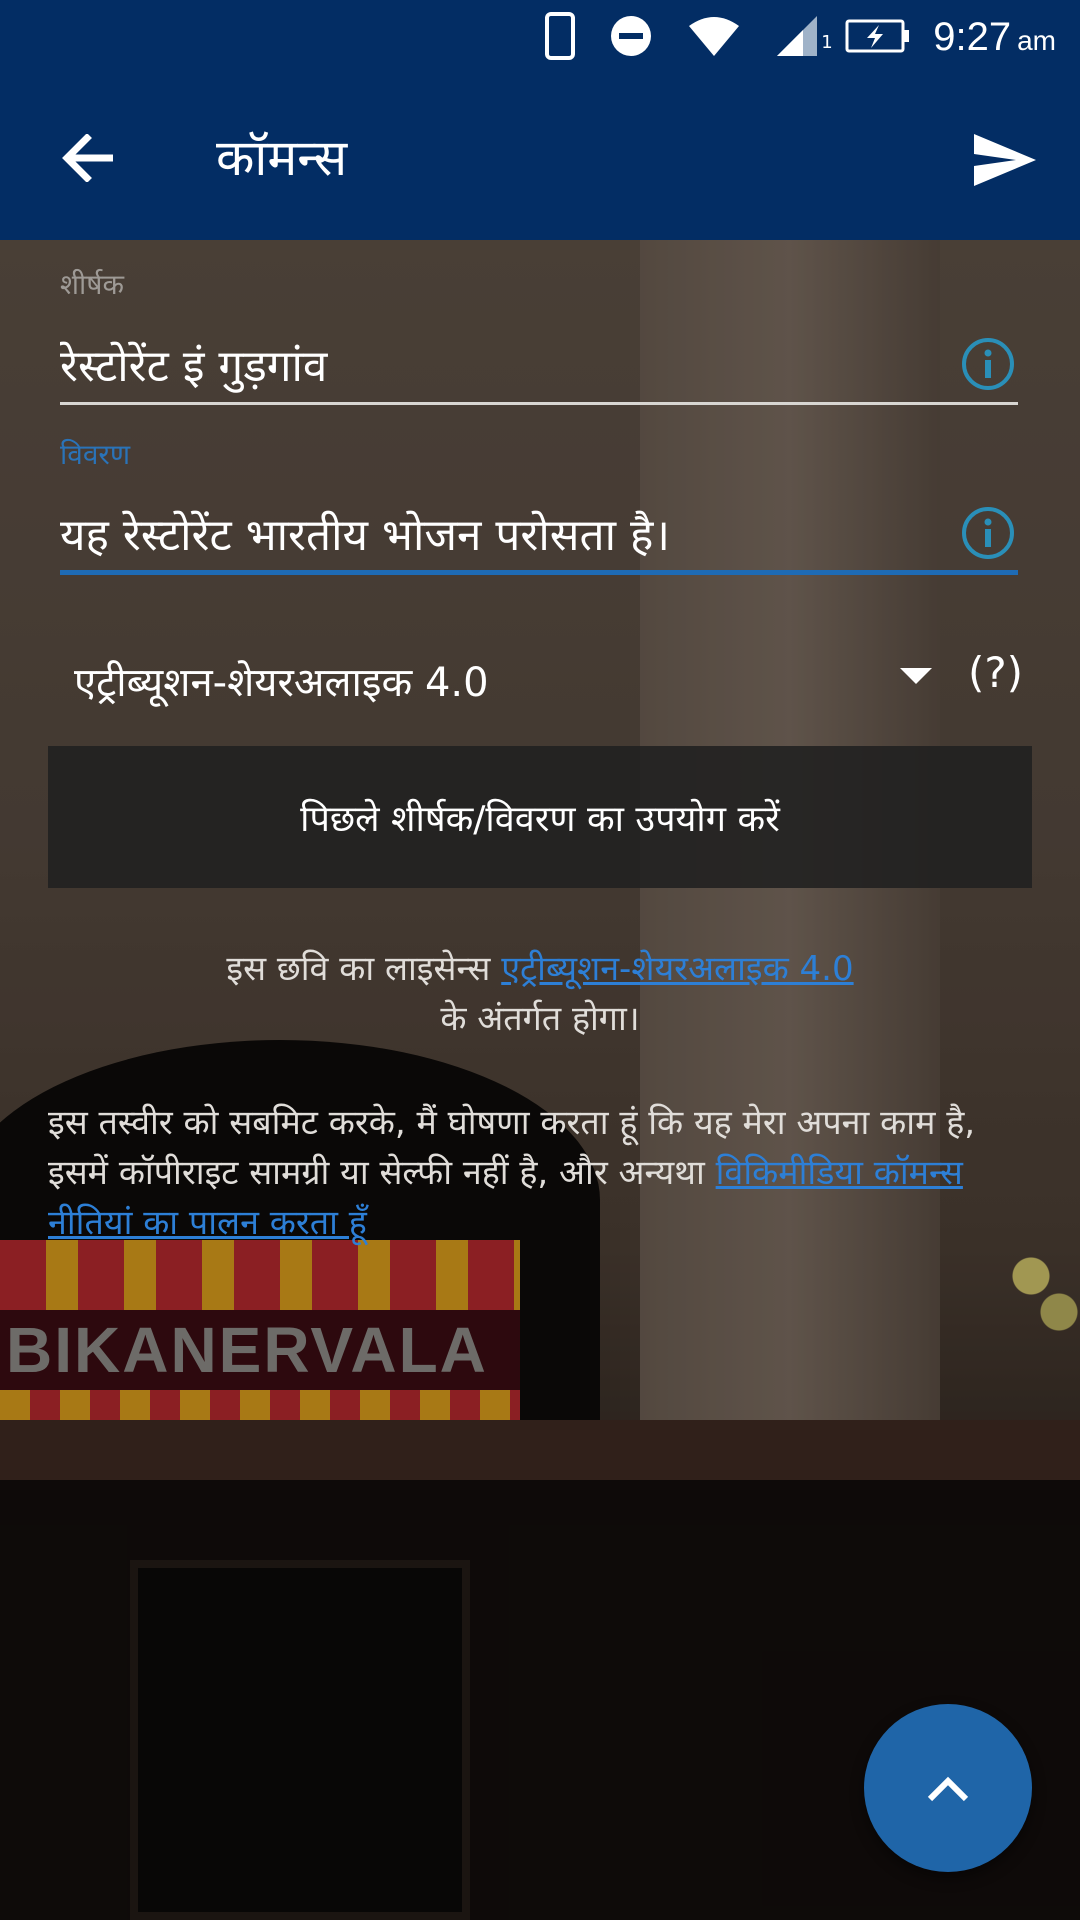 Image resolution: width=1080 pixels, height=1920 pixels. Describe the element at coordinates (804, 38) in the screenshot. I see `signal-icon: 1` at that location.